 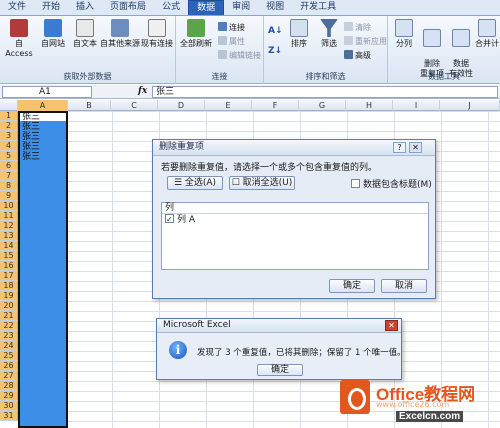 I want to click on column-header-i: I, so click(x=416, y=105).